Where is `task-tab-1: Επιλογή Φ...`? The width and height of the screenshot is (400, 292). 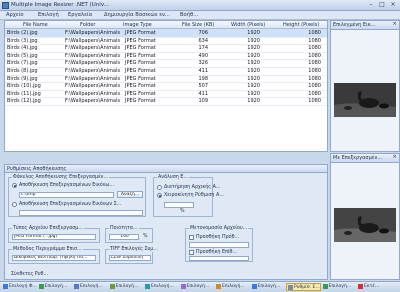 task-tab-1: Επιλογή Φ... is located at coordinates (19, 287).